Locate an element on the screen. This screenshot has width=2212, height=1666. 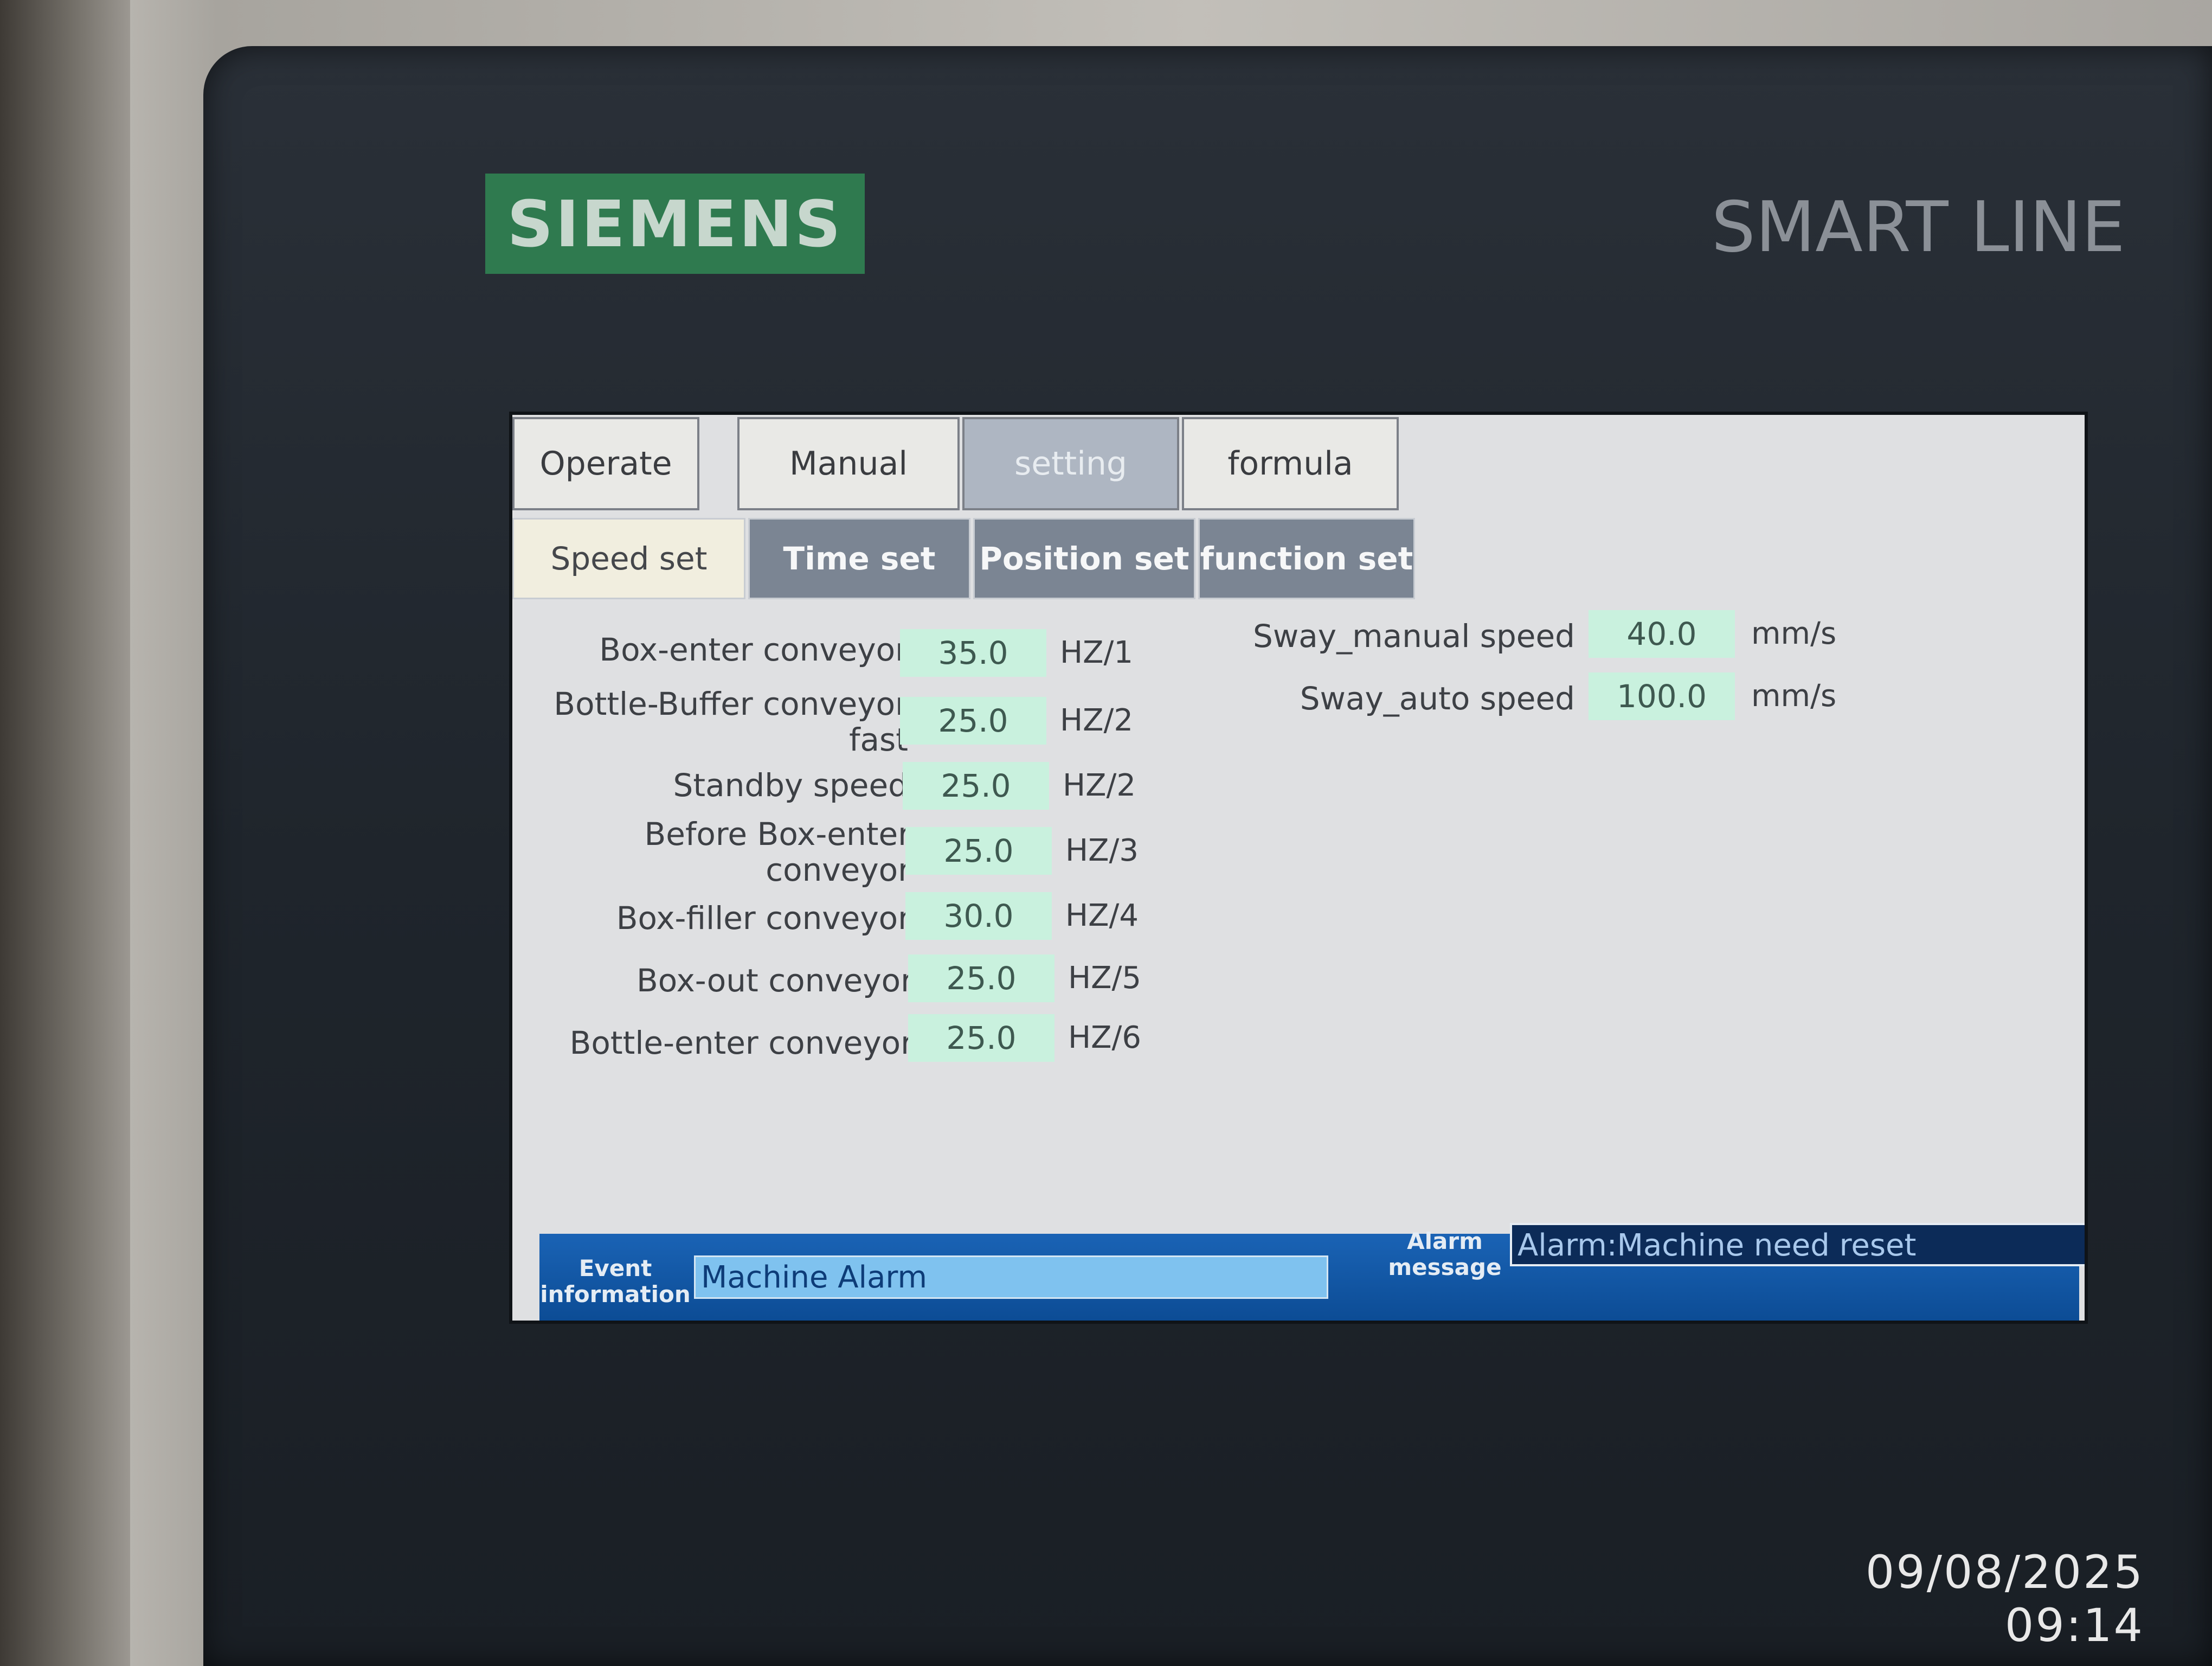
speed-input-standby: 25.0 is located at coordinates (976, 786).